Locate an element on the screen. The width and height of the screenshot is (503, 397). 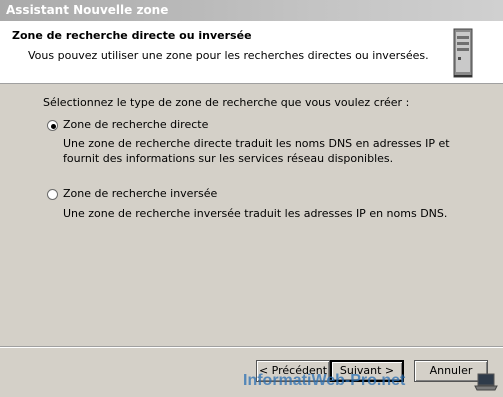
reverse-zone-label: Zone de recherche inversée is located at coordinates (140, 193).